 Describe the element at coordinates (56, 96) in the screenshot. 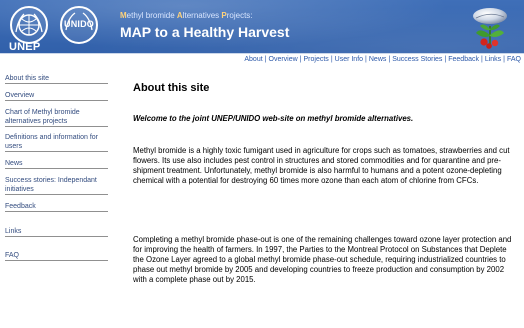

I see `sidebar-item-overview: Overview` at that location.